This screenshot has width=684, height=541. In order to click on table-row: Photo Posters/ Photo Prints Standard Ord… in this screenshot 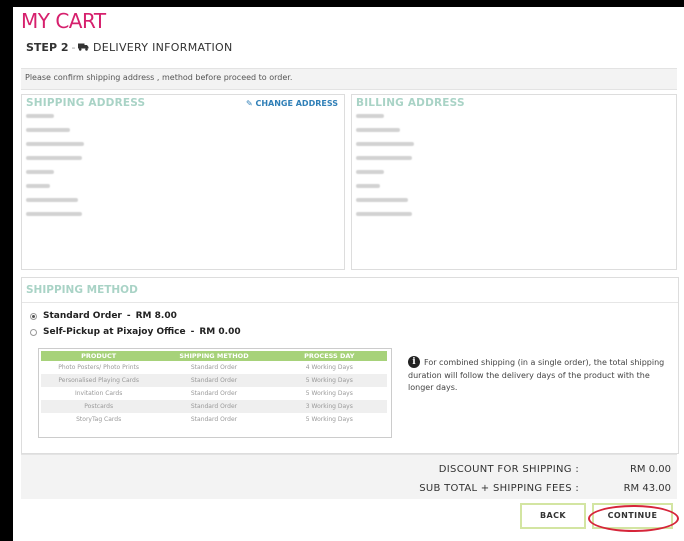, I will do `click(214, 367)`.